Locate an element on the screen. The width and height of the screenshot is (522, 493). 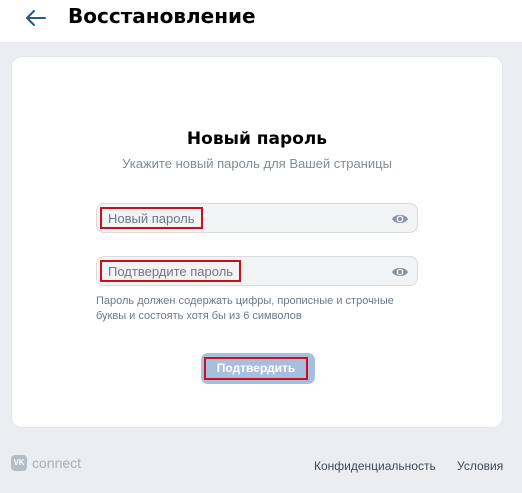
arrow-left-icon is located at coordinates (36, 18).